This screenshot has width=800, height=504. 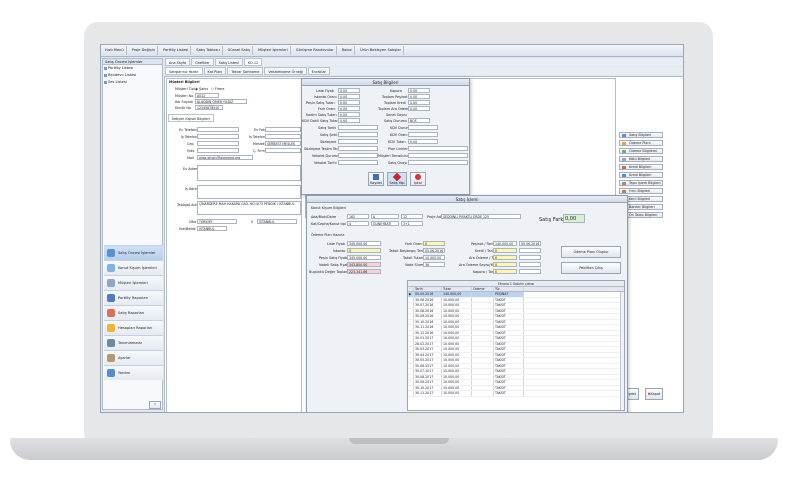 What do you see at coordinates (641, 183) in the screenshot?
I see `btn-tapu: Tapu İşlem Bilgileri` at bounding box center [641, 183].